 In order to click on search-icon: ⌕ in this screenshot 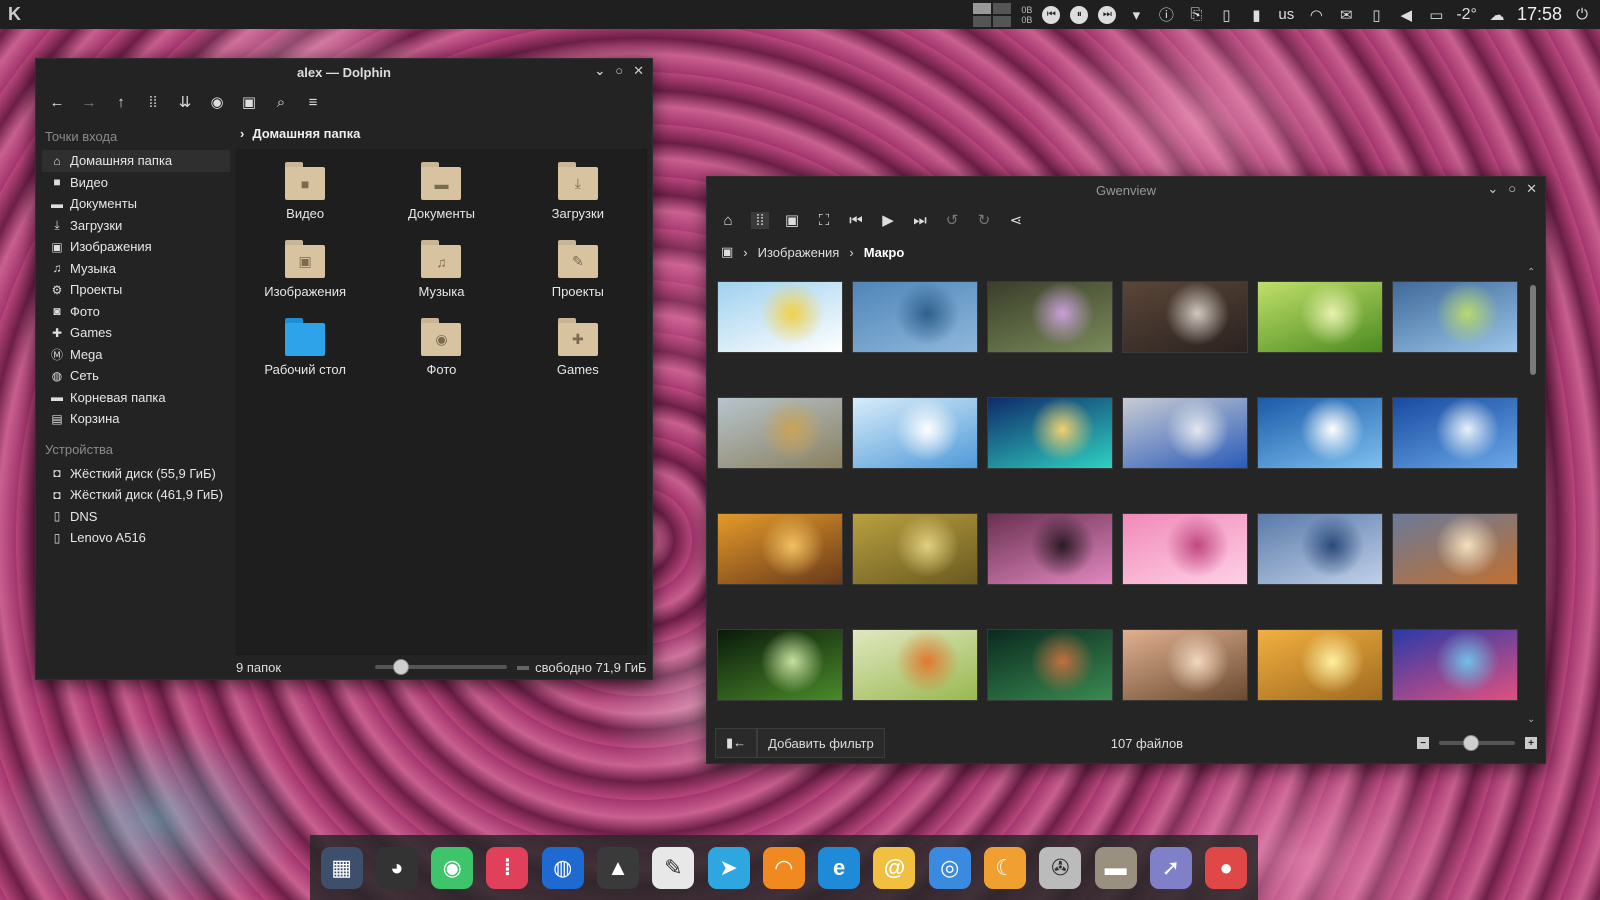, I will do `click(281, 102)`.